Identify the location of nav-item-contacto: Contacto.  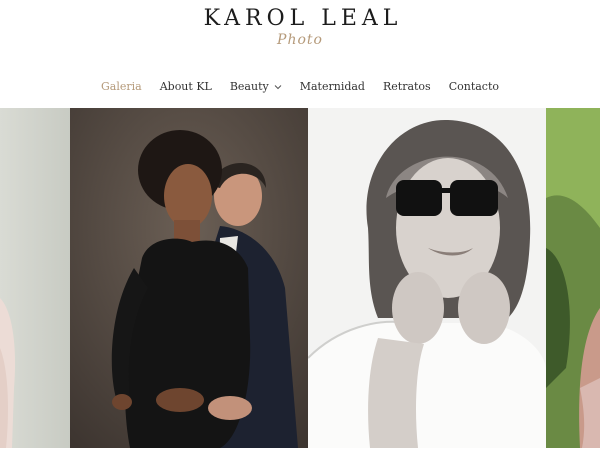
(474, 86).